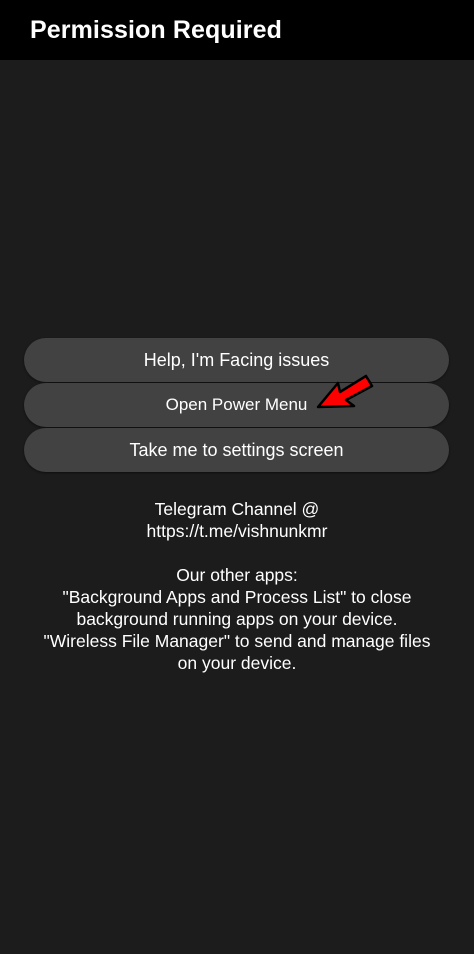  What do you see at coordinates (236, 360) in the screenshot?
I see `help-button: Help, I'm Facing issues` at bounding box center [236, 360].